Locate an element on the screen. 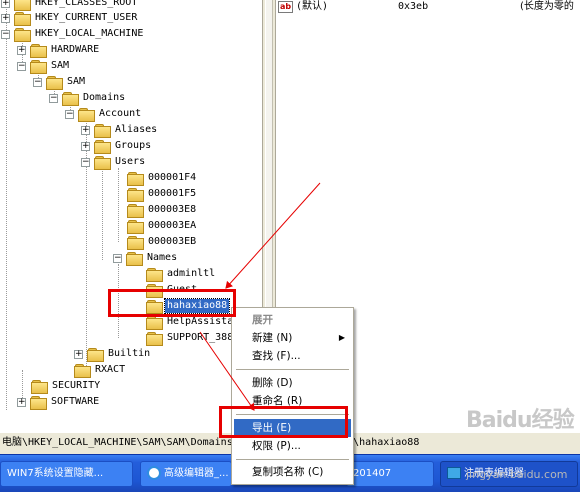  tree-node-label: SOFTWARE is located at coordinates (75, 401).